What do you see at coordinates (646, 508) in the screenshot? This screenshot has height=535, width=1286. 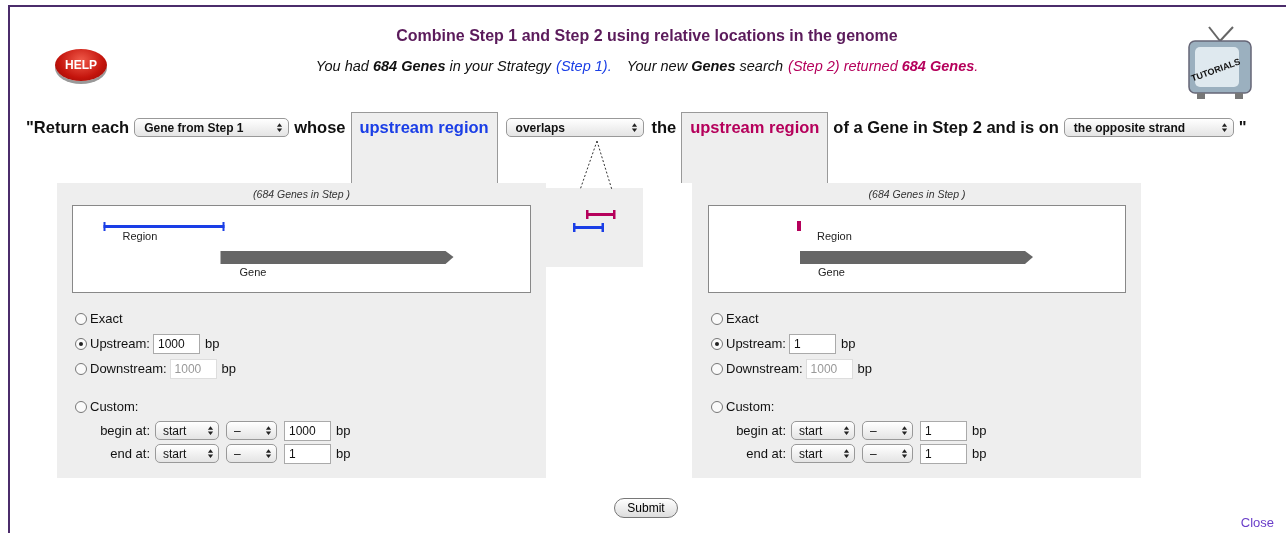 I see `submit-button: Submit` at bounding box center [646, 508].